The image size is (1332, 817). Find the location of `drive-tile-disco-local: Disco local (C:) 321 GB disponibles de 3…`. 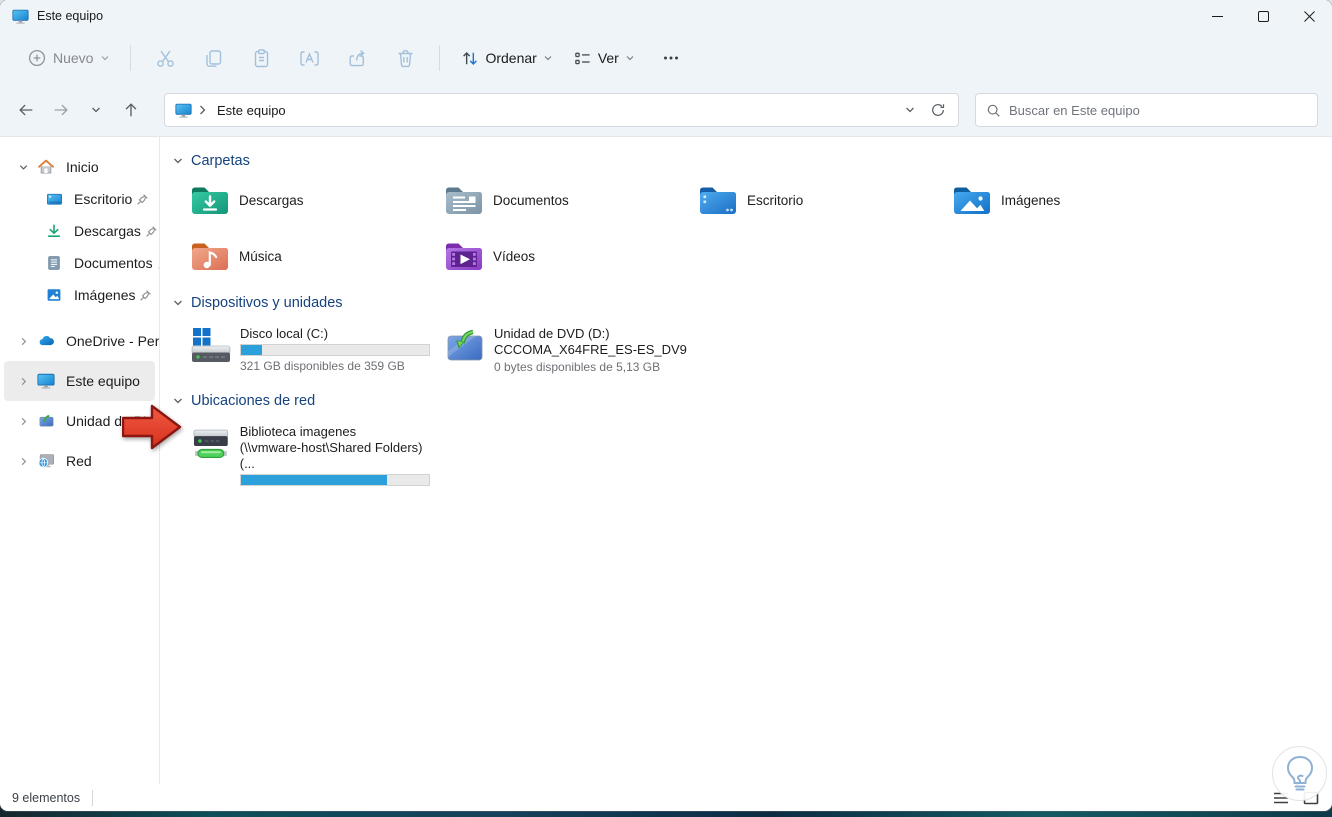

drive-tile-disco-local: Disco local (C:) 321 GB disponibles de 3… is located at coordinates (315, 350).